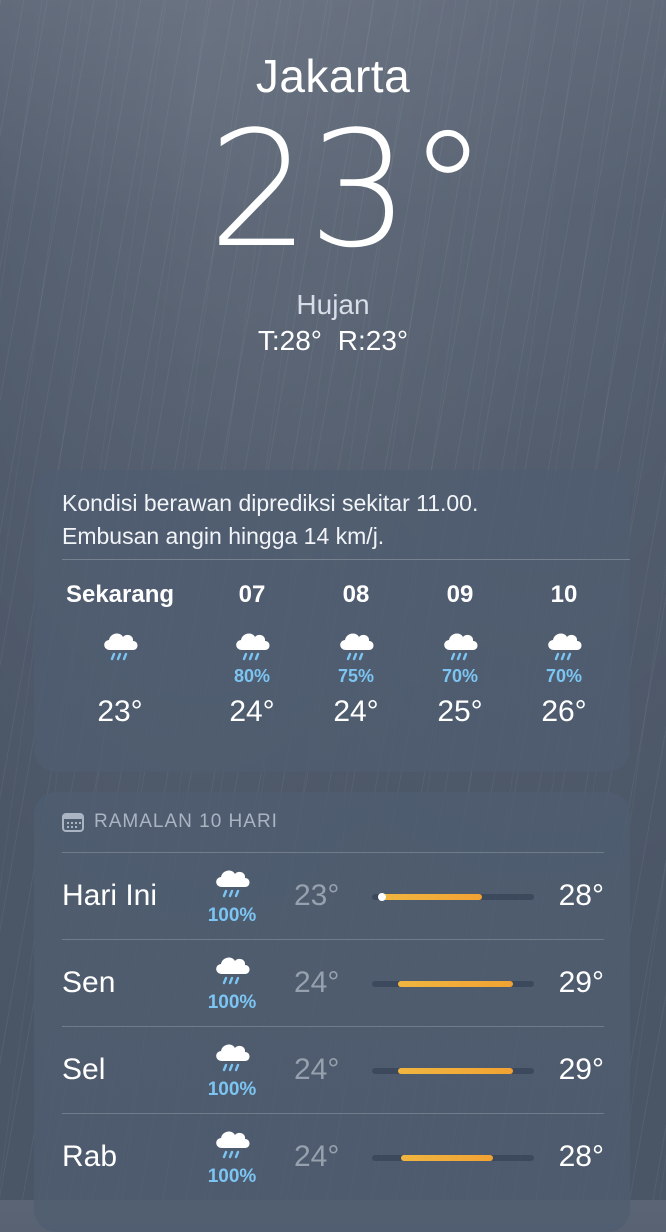 The width and height of the screenshot is (666, 1232). I want to click on hourly-forecast-item: 07 80% 24°, so click(252, 655).